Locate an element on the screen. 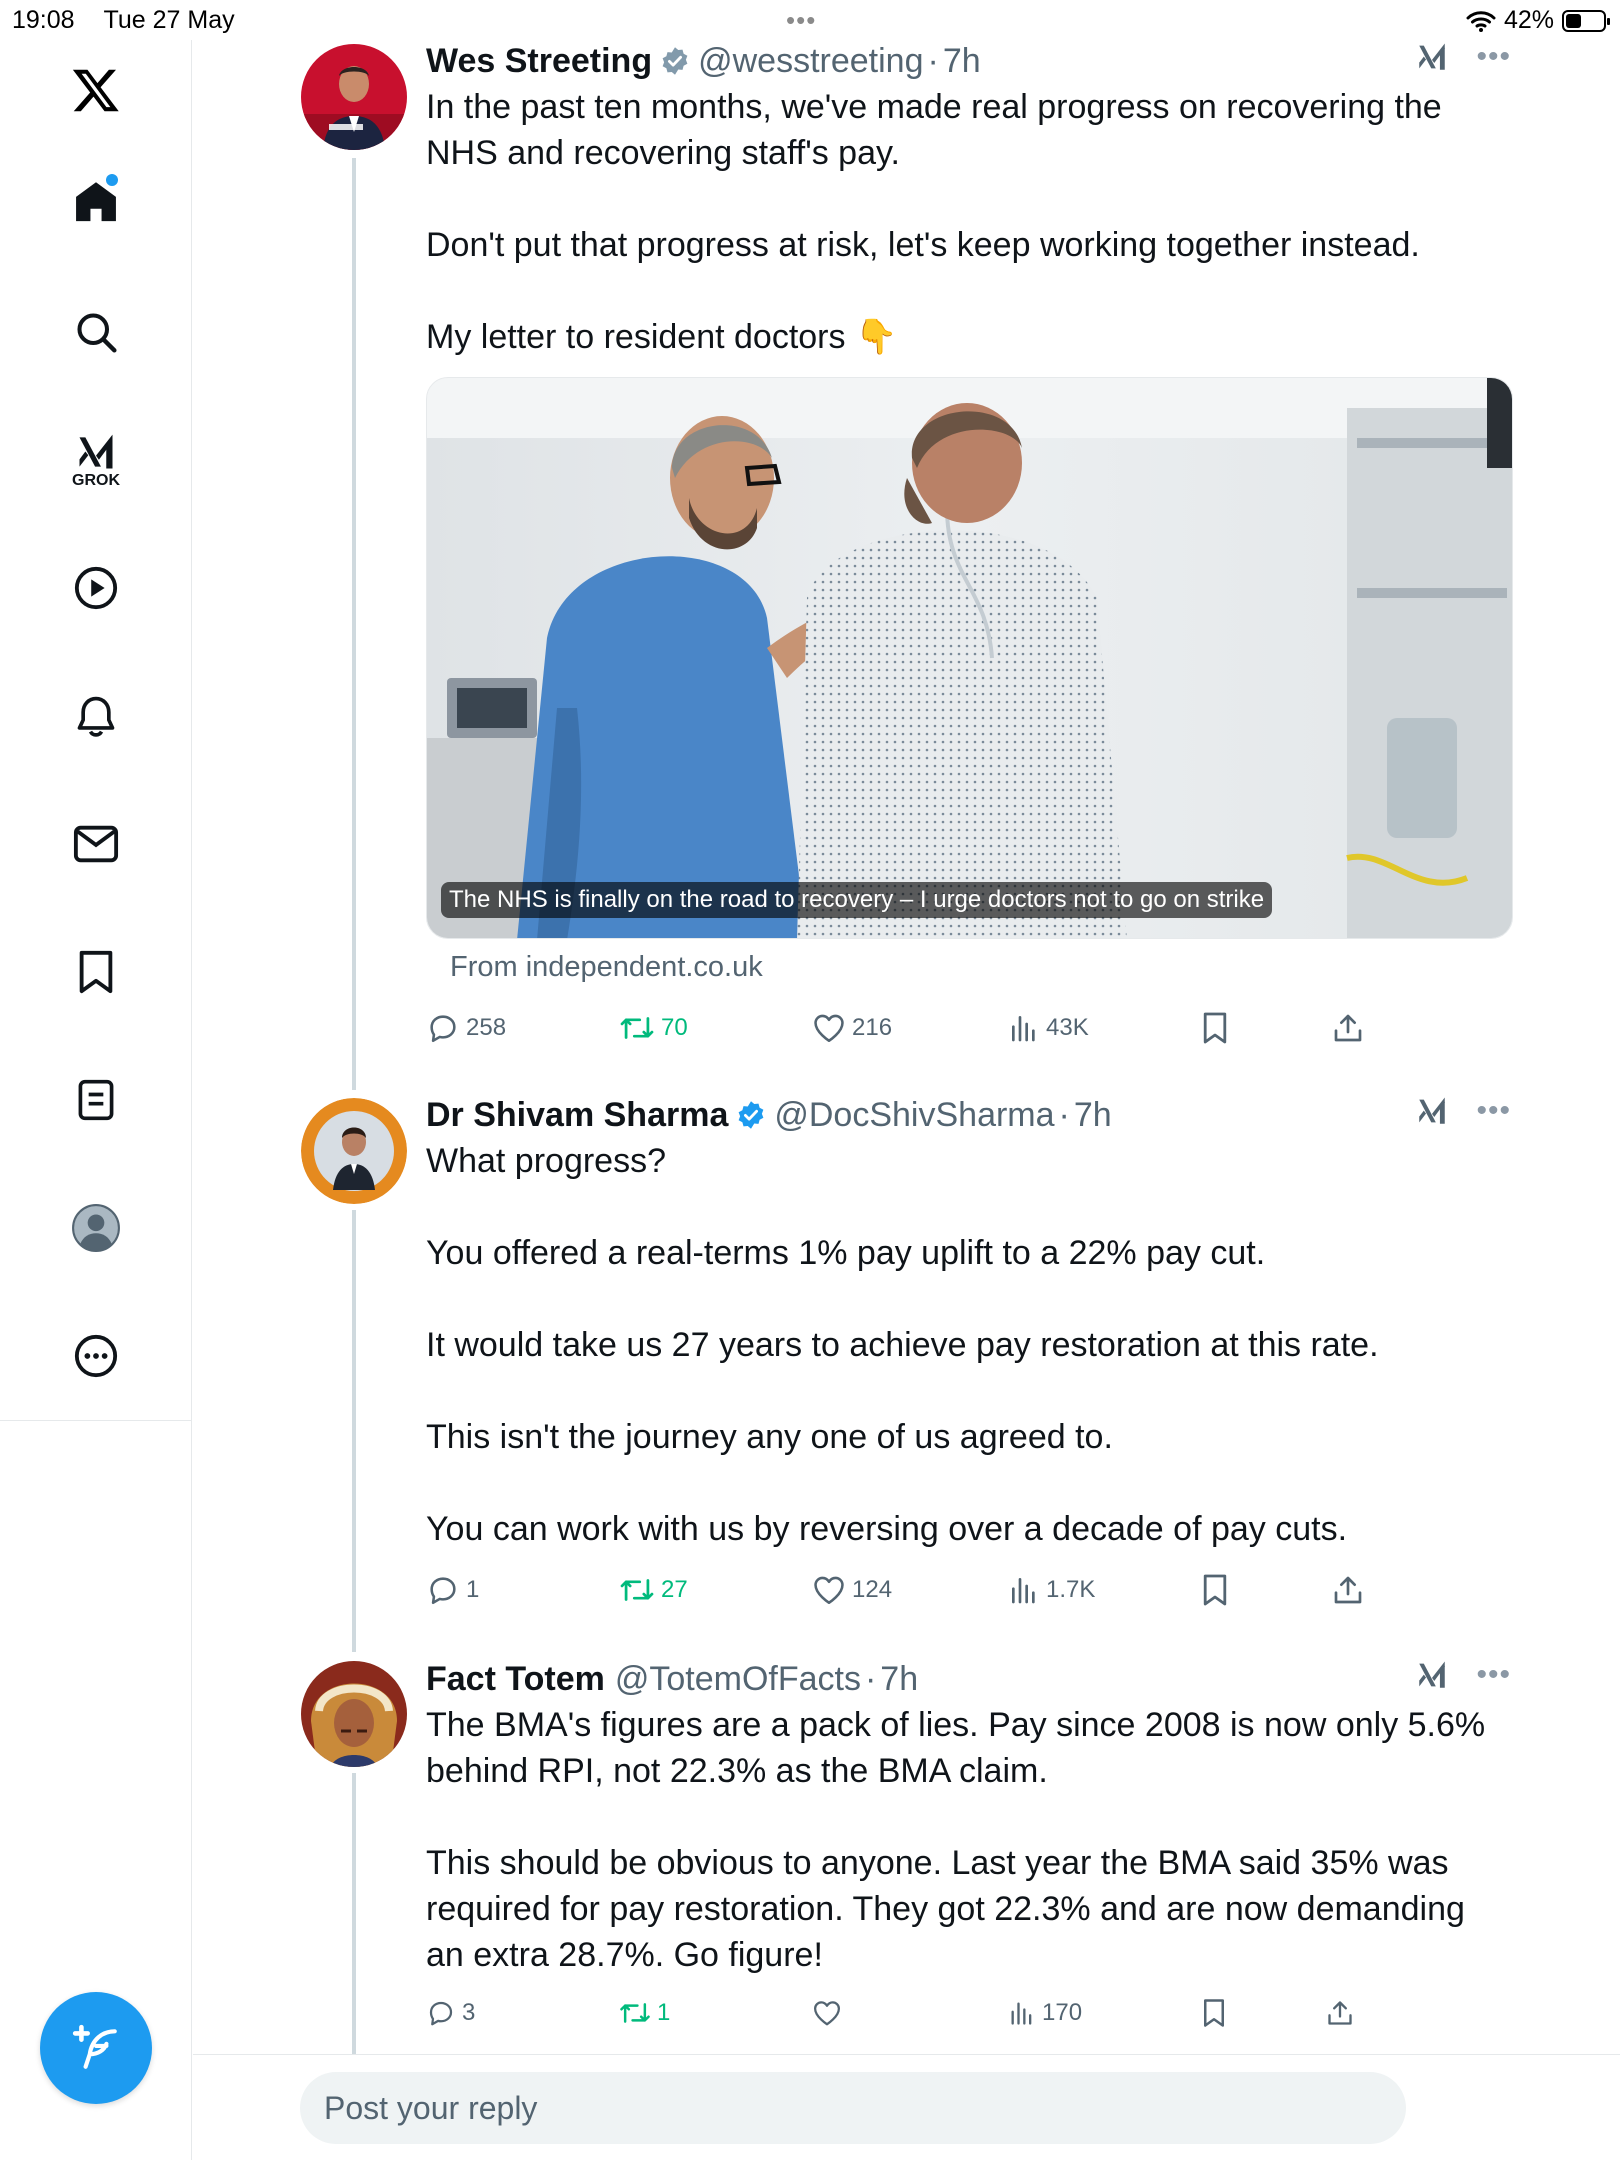 This screenshot has width=1620, height=2160. sidebar-item-more is located at coordinates (96, 1356).